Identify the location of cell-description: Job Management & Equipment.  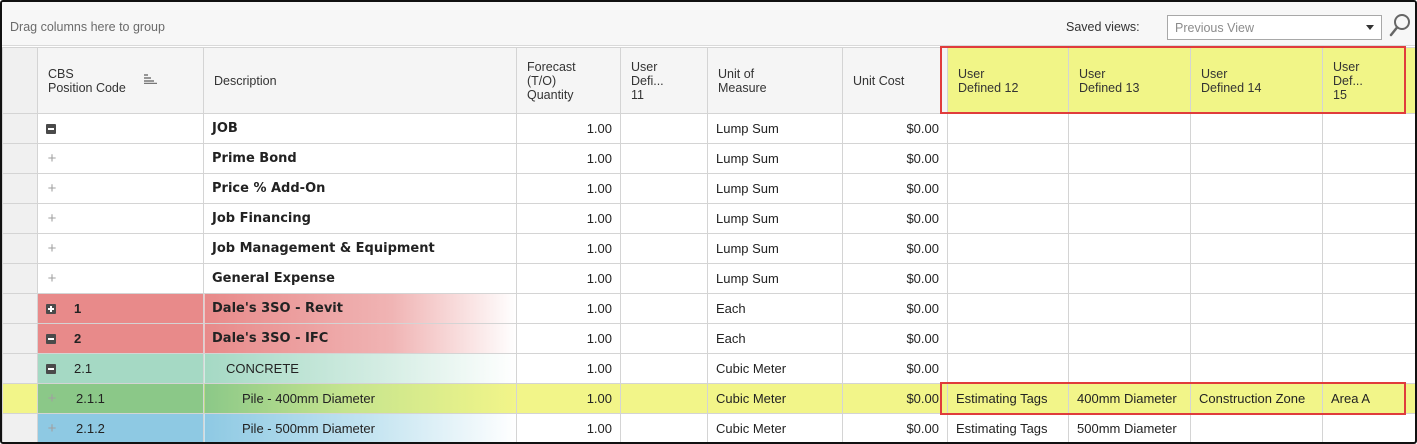
(360, 248).